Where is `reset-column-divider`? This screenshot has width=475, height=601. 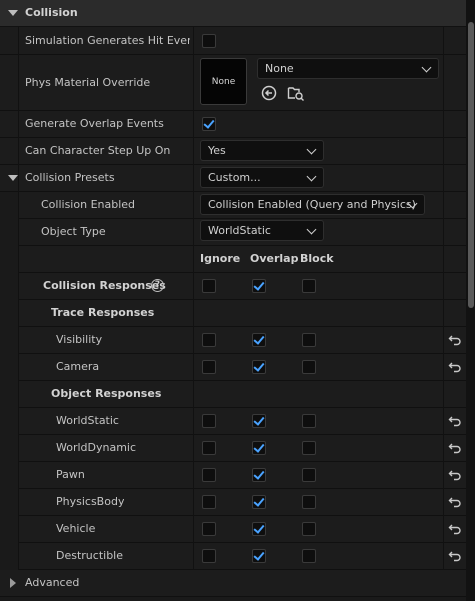 reset-column-divider is located at coordinates (443, 298).